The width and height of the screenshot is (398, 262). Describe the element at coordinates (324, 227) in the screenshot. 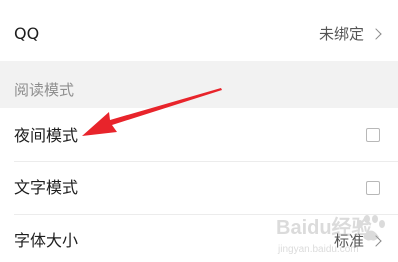

I see `watermark-brand: Baidu经验` at that location.